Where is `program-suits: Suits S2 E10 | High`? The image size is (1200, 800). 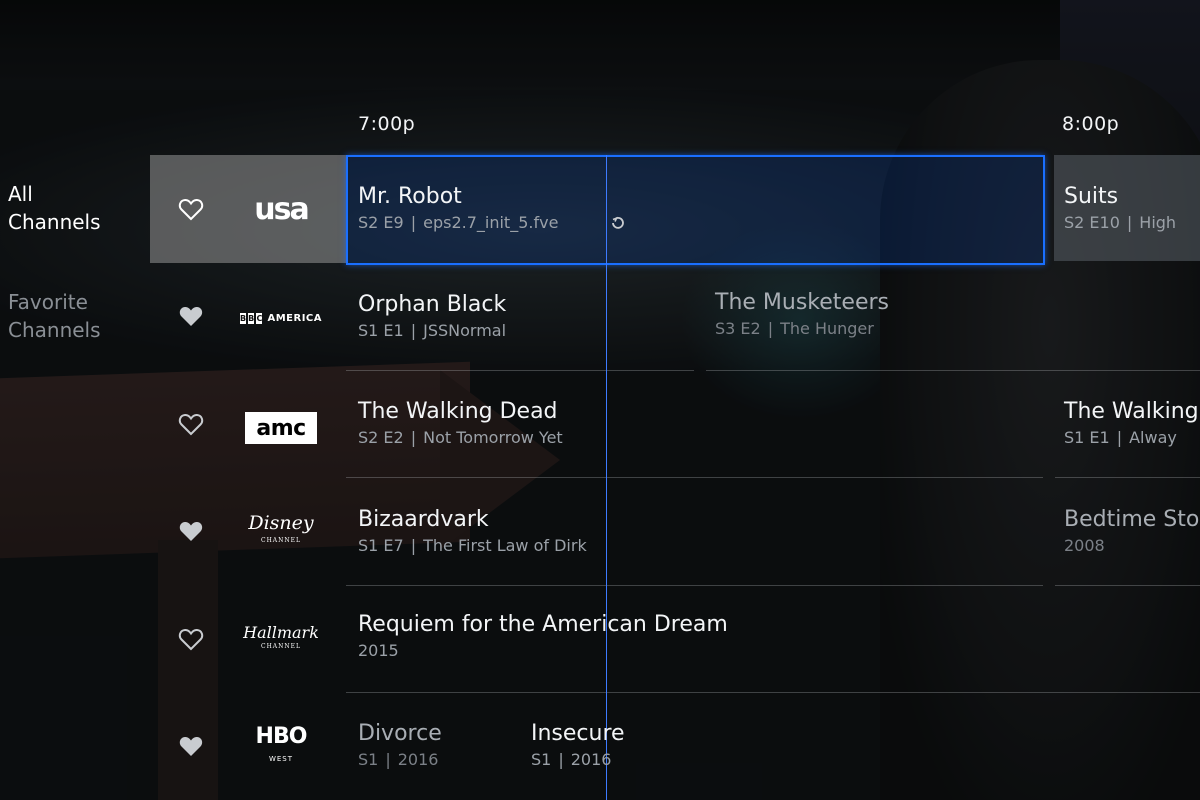
program-suits: Suits S2 E10 | High is located at coordinates (1120, 208).